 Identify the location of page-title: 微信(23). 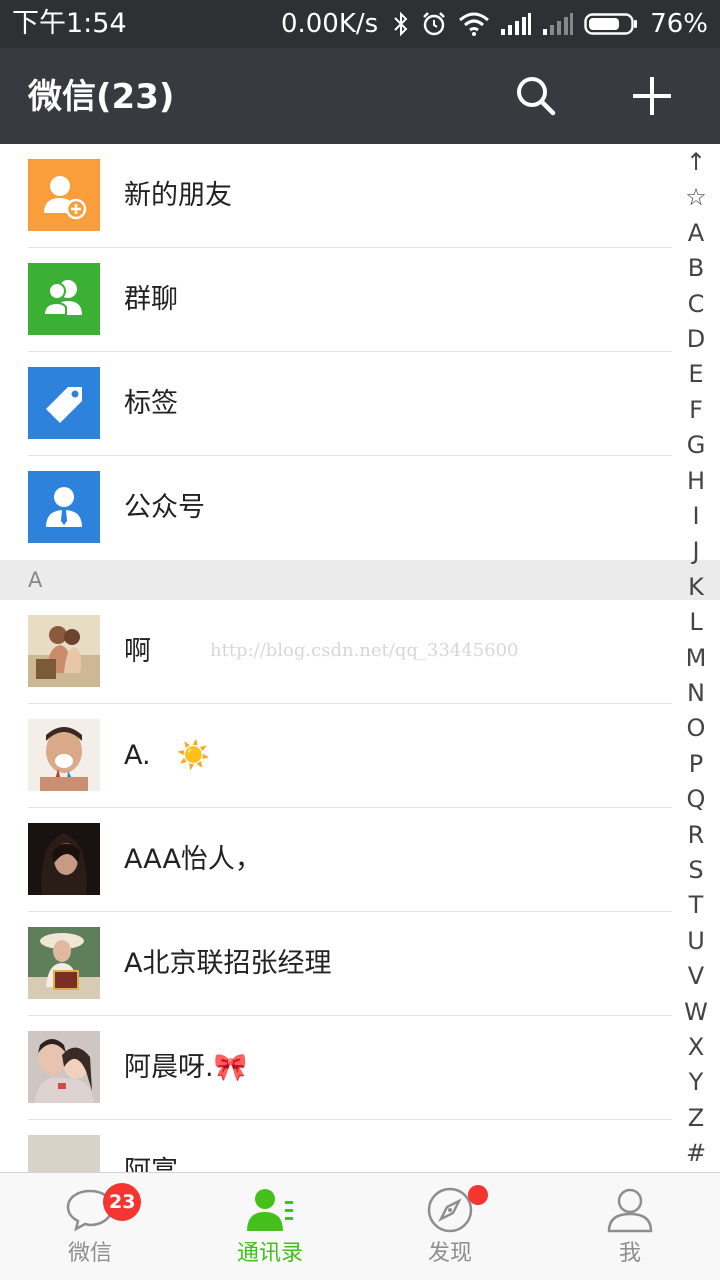
(101, 97).